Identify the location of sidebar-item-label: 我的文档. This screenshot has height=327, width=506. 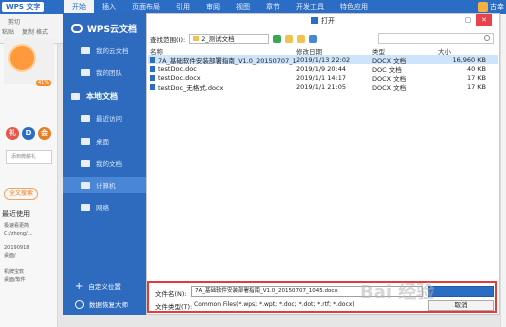
(109, 164).